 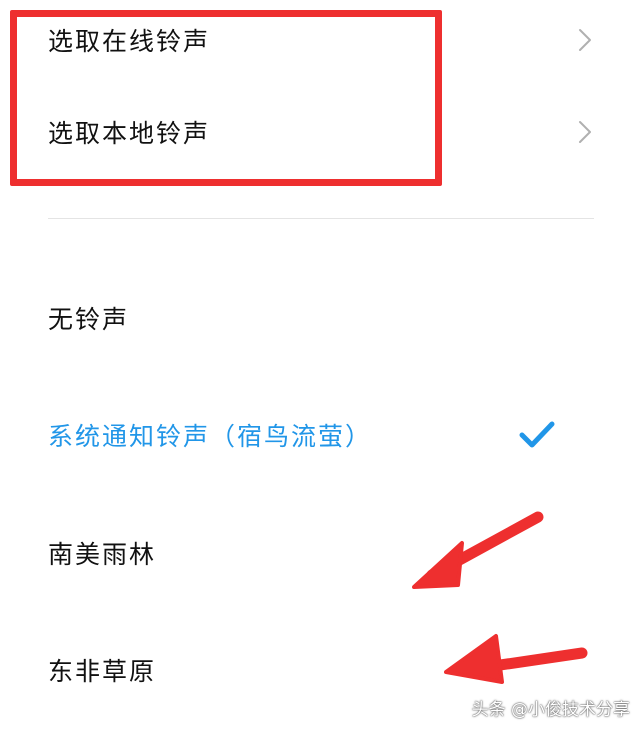 What do you see at coordinates (129, 41) in the screenshot?
I see `select-online-ringtone-label: 选取在线铃声` at bounding box center [129, 41].